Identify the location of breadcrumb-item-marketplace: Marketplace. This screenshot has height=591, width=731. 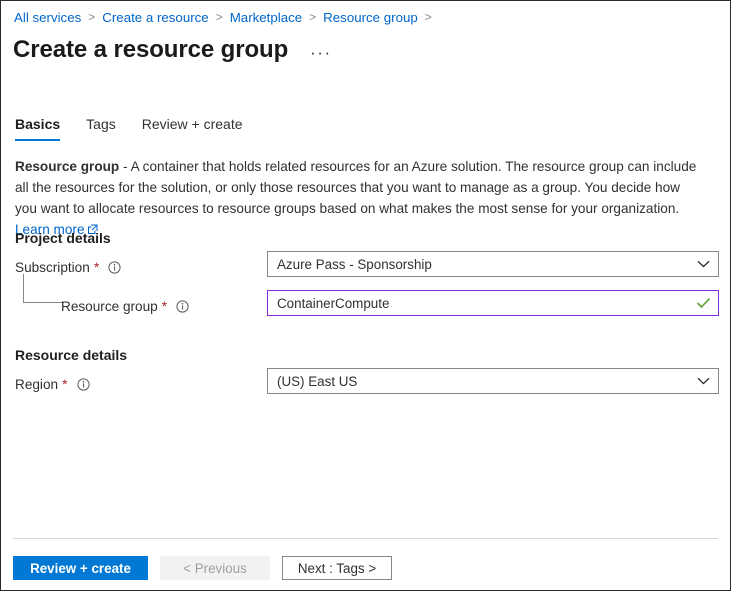
(266, 17).